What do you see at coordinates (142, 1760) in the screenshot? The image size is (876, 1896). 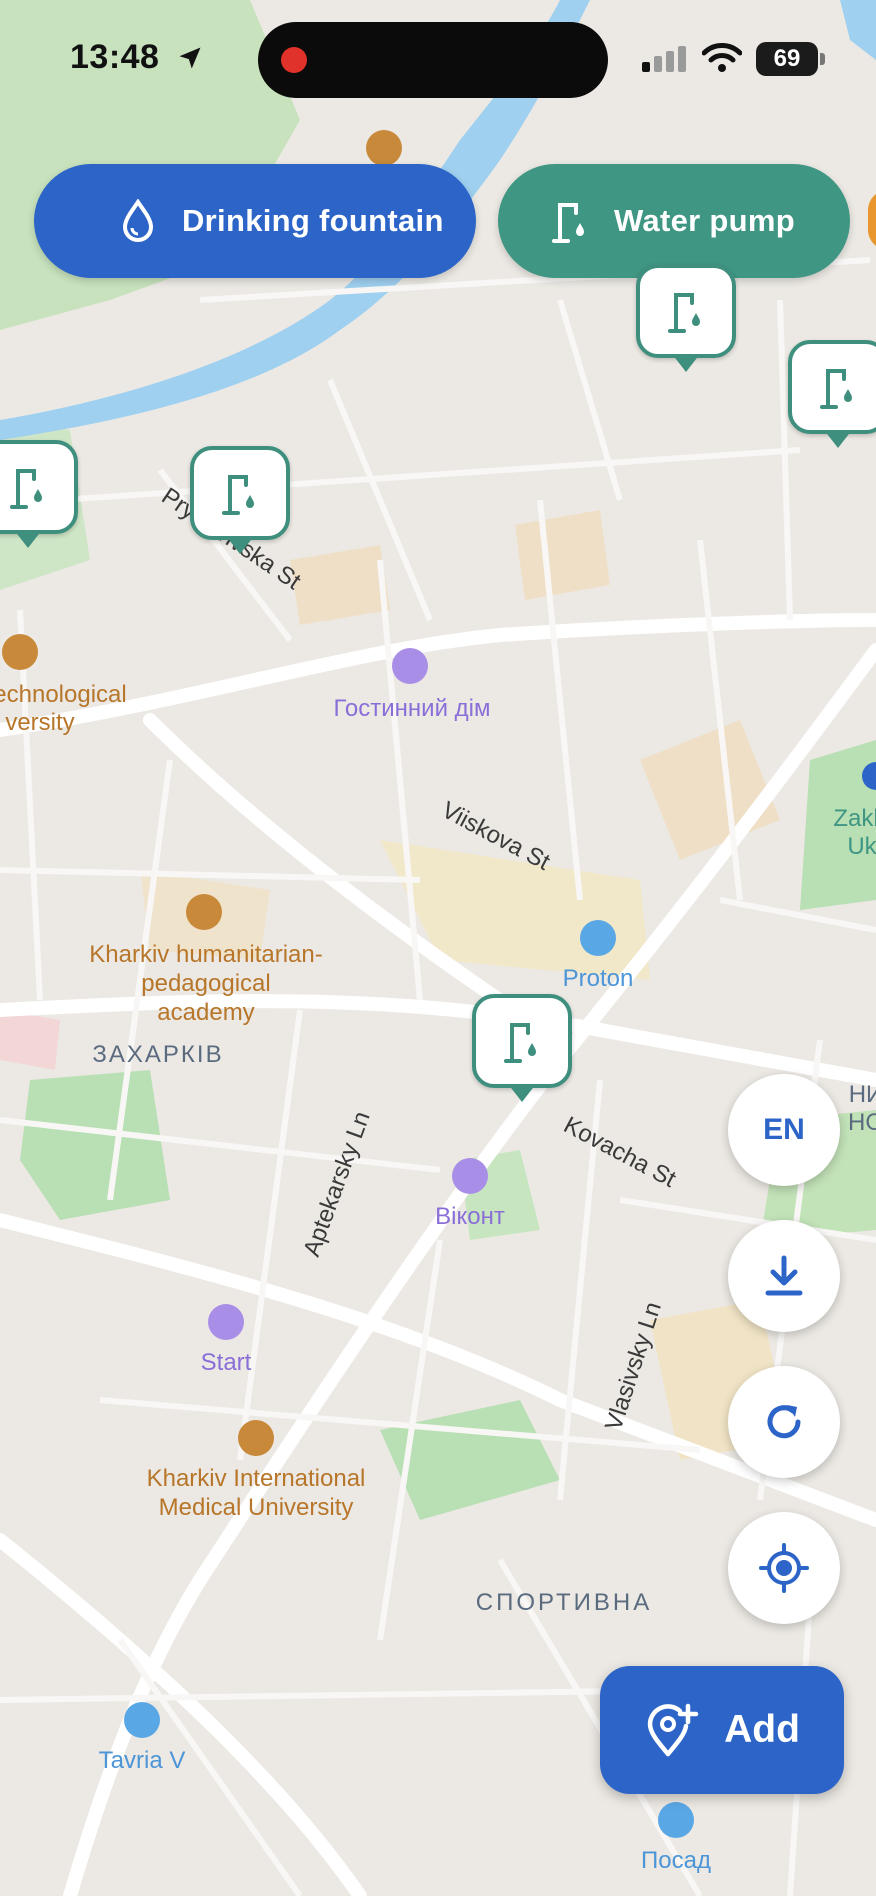 I see `poi-label: Tavria V` at bounding box center [142, 1760].